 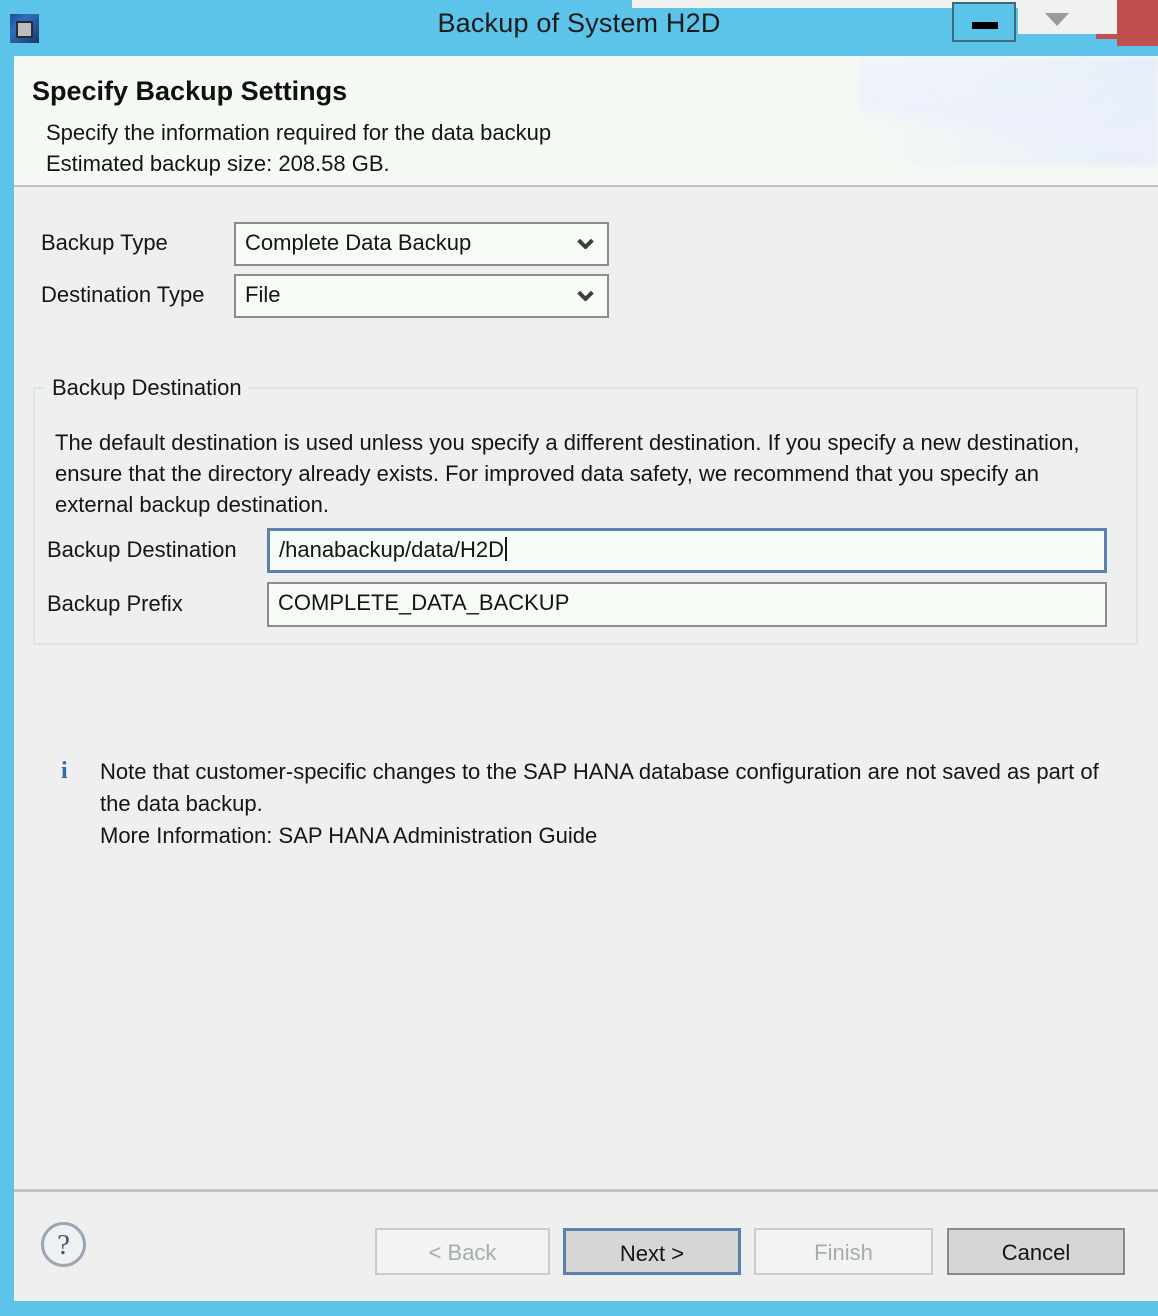 I want to click on help-button: ?, so click(x=63, y=1244).